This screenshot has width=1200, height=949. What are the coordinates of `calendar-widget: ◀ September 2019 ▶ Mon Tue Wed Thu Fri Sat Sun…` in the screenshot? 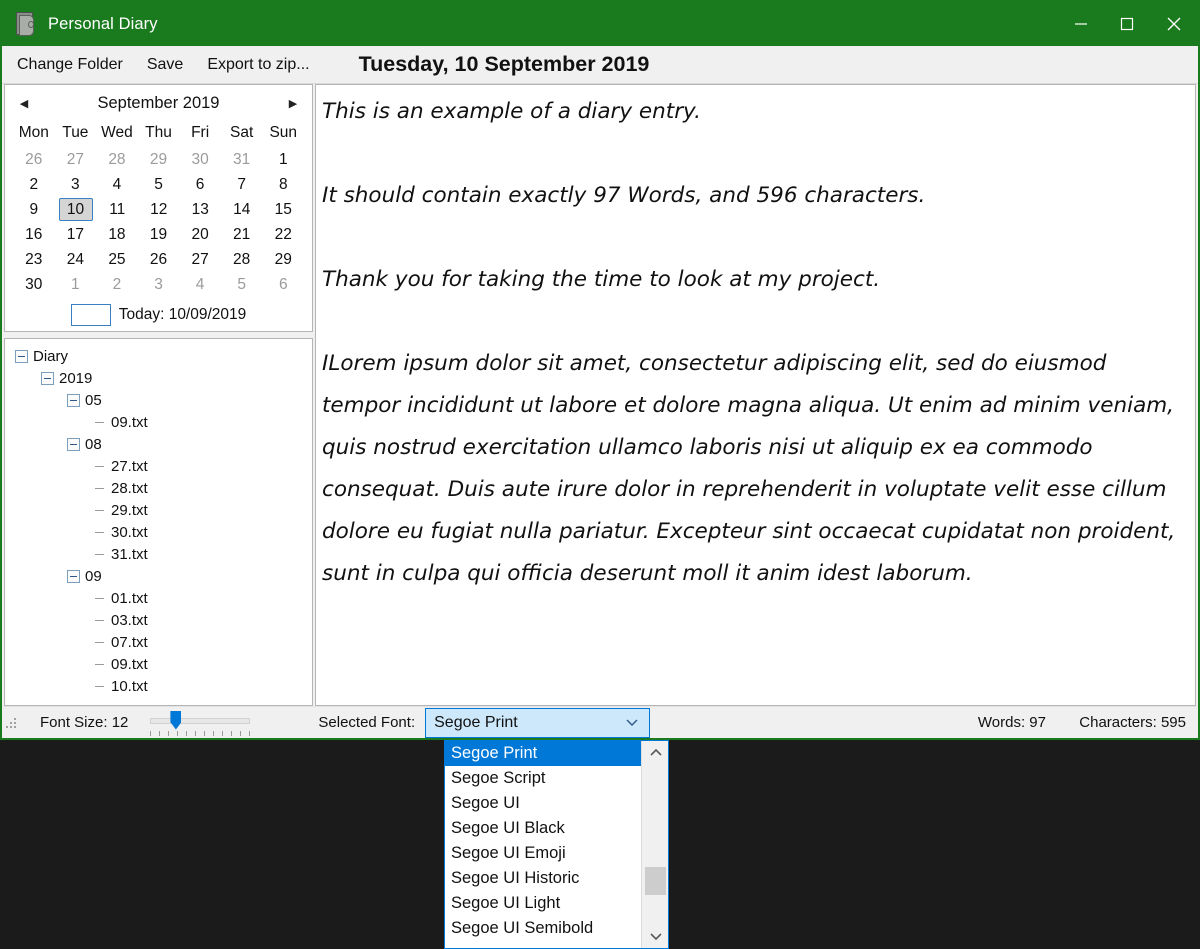 It's located at (158, 208).